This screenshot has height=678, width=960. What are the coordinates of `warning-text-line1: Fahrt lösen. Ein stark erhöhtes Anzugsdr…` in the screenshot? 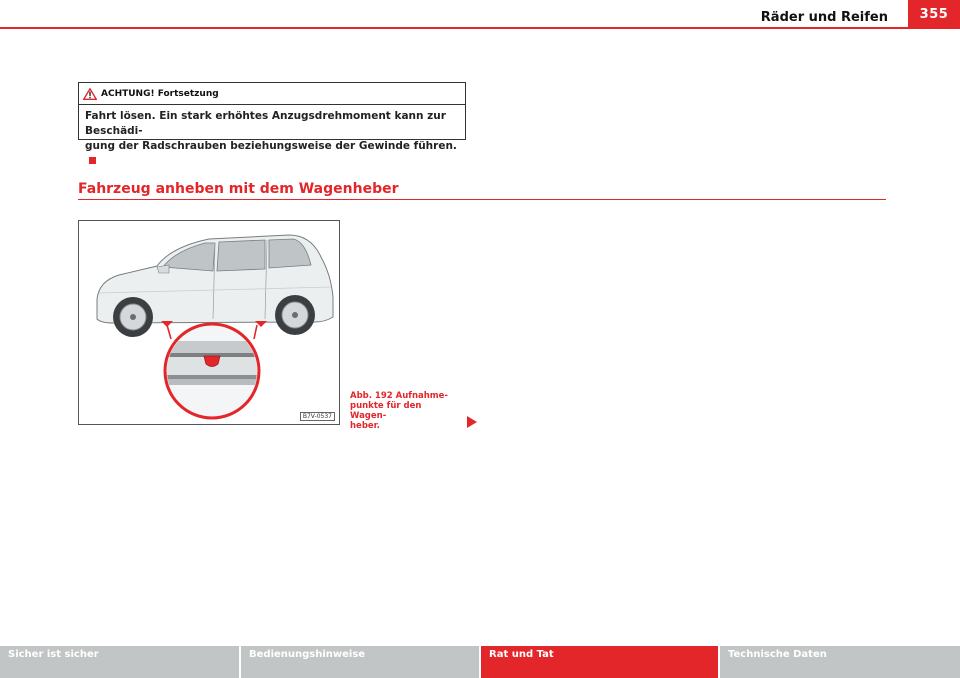 It's located at (265, 123).